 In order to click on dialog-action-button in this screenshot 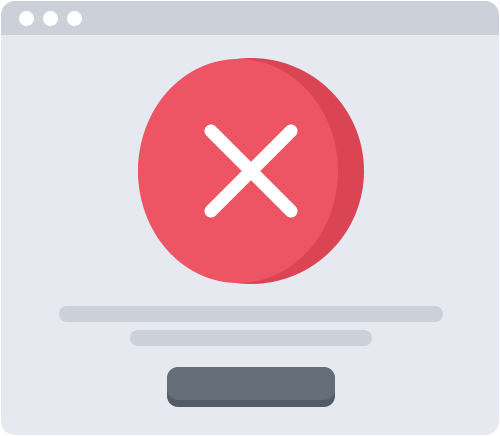, I will do `click(251, 387)`.